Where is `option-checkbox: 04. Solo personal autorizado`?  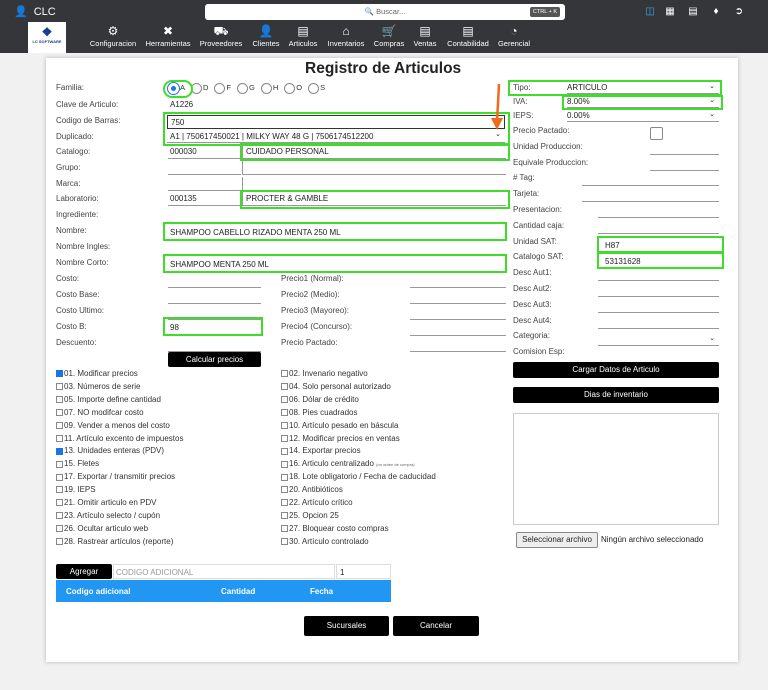
option-checkbox: 04. Solo personal autorizado is located at coordinates (336, 386).